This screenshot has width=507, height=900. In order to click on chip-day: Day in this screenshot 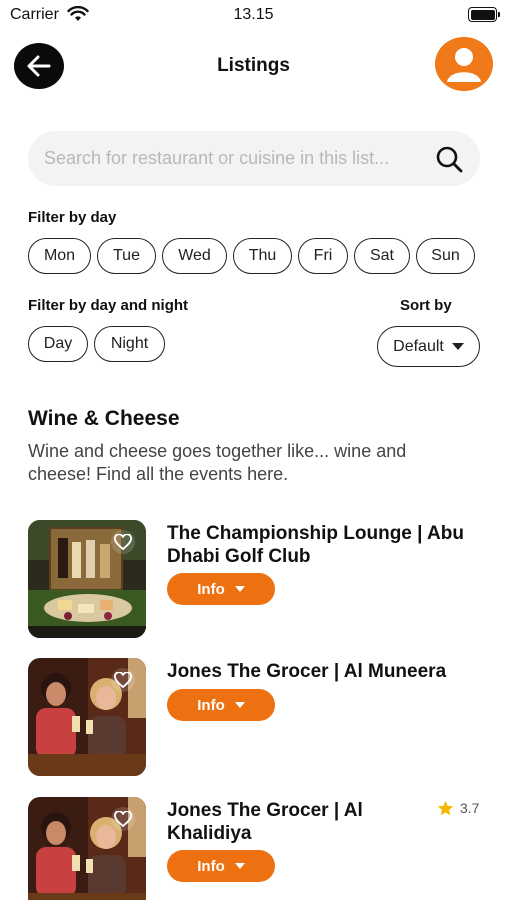, I will do `click(58, 344)`.